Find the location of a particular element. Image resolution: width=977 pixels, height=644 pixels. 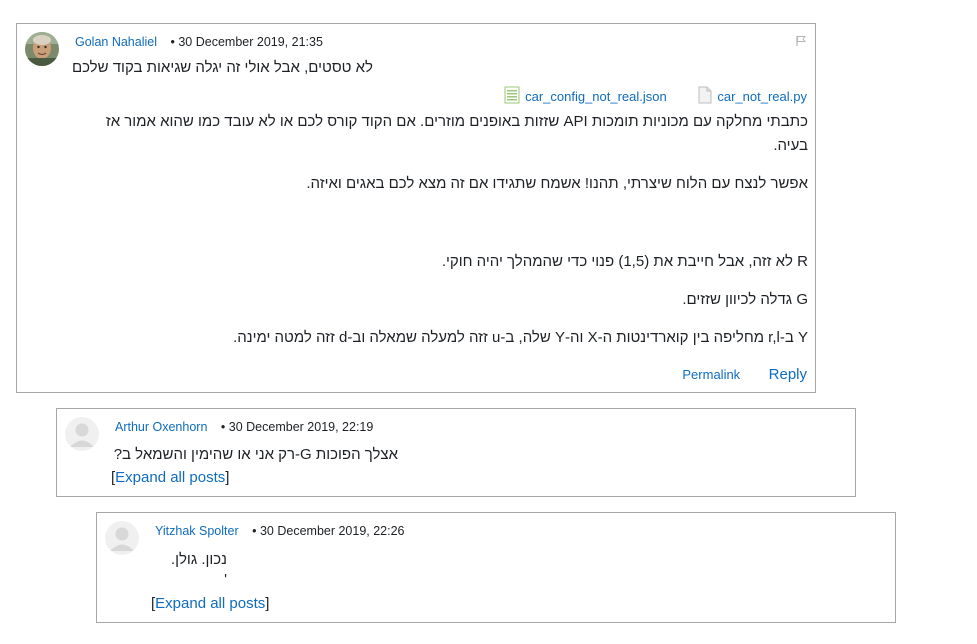

post-content: אצלך הפוכות G-רק אני או שהימין והשמאל ב? is located at coordinates (255, 454).